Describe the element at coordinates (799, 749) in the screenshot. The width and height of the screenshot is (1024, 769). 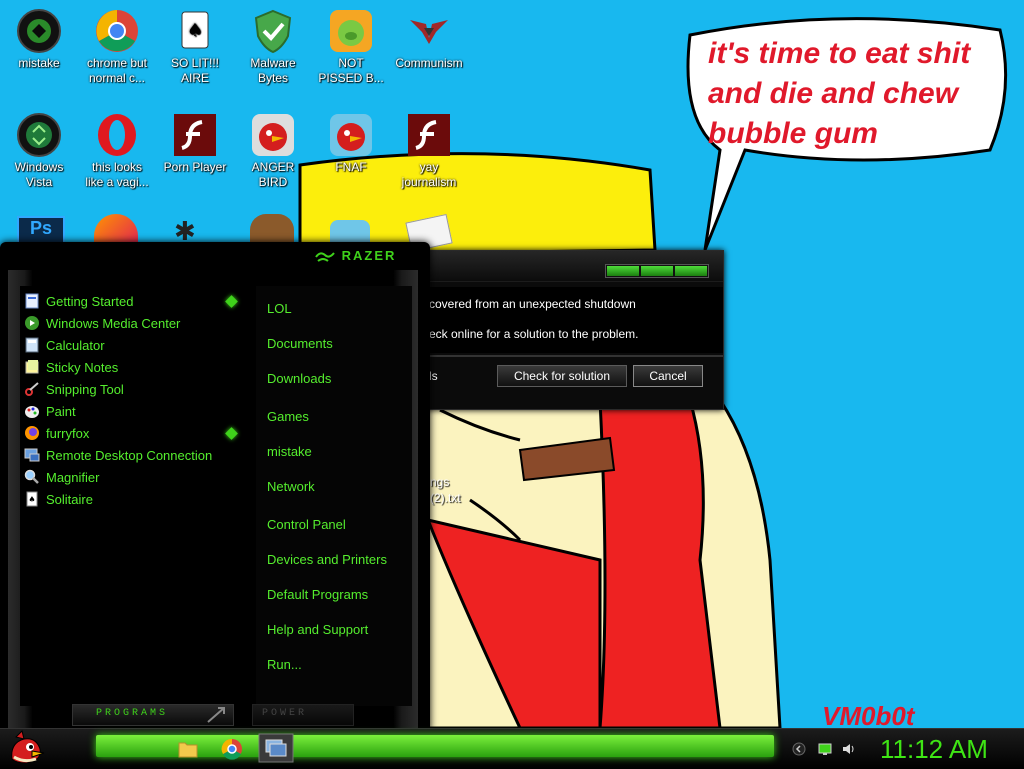
I see `chevron-icon` at that location.